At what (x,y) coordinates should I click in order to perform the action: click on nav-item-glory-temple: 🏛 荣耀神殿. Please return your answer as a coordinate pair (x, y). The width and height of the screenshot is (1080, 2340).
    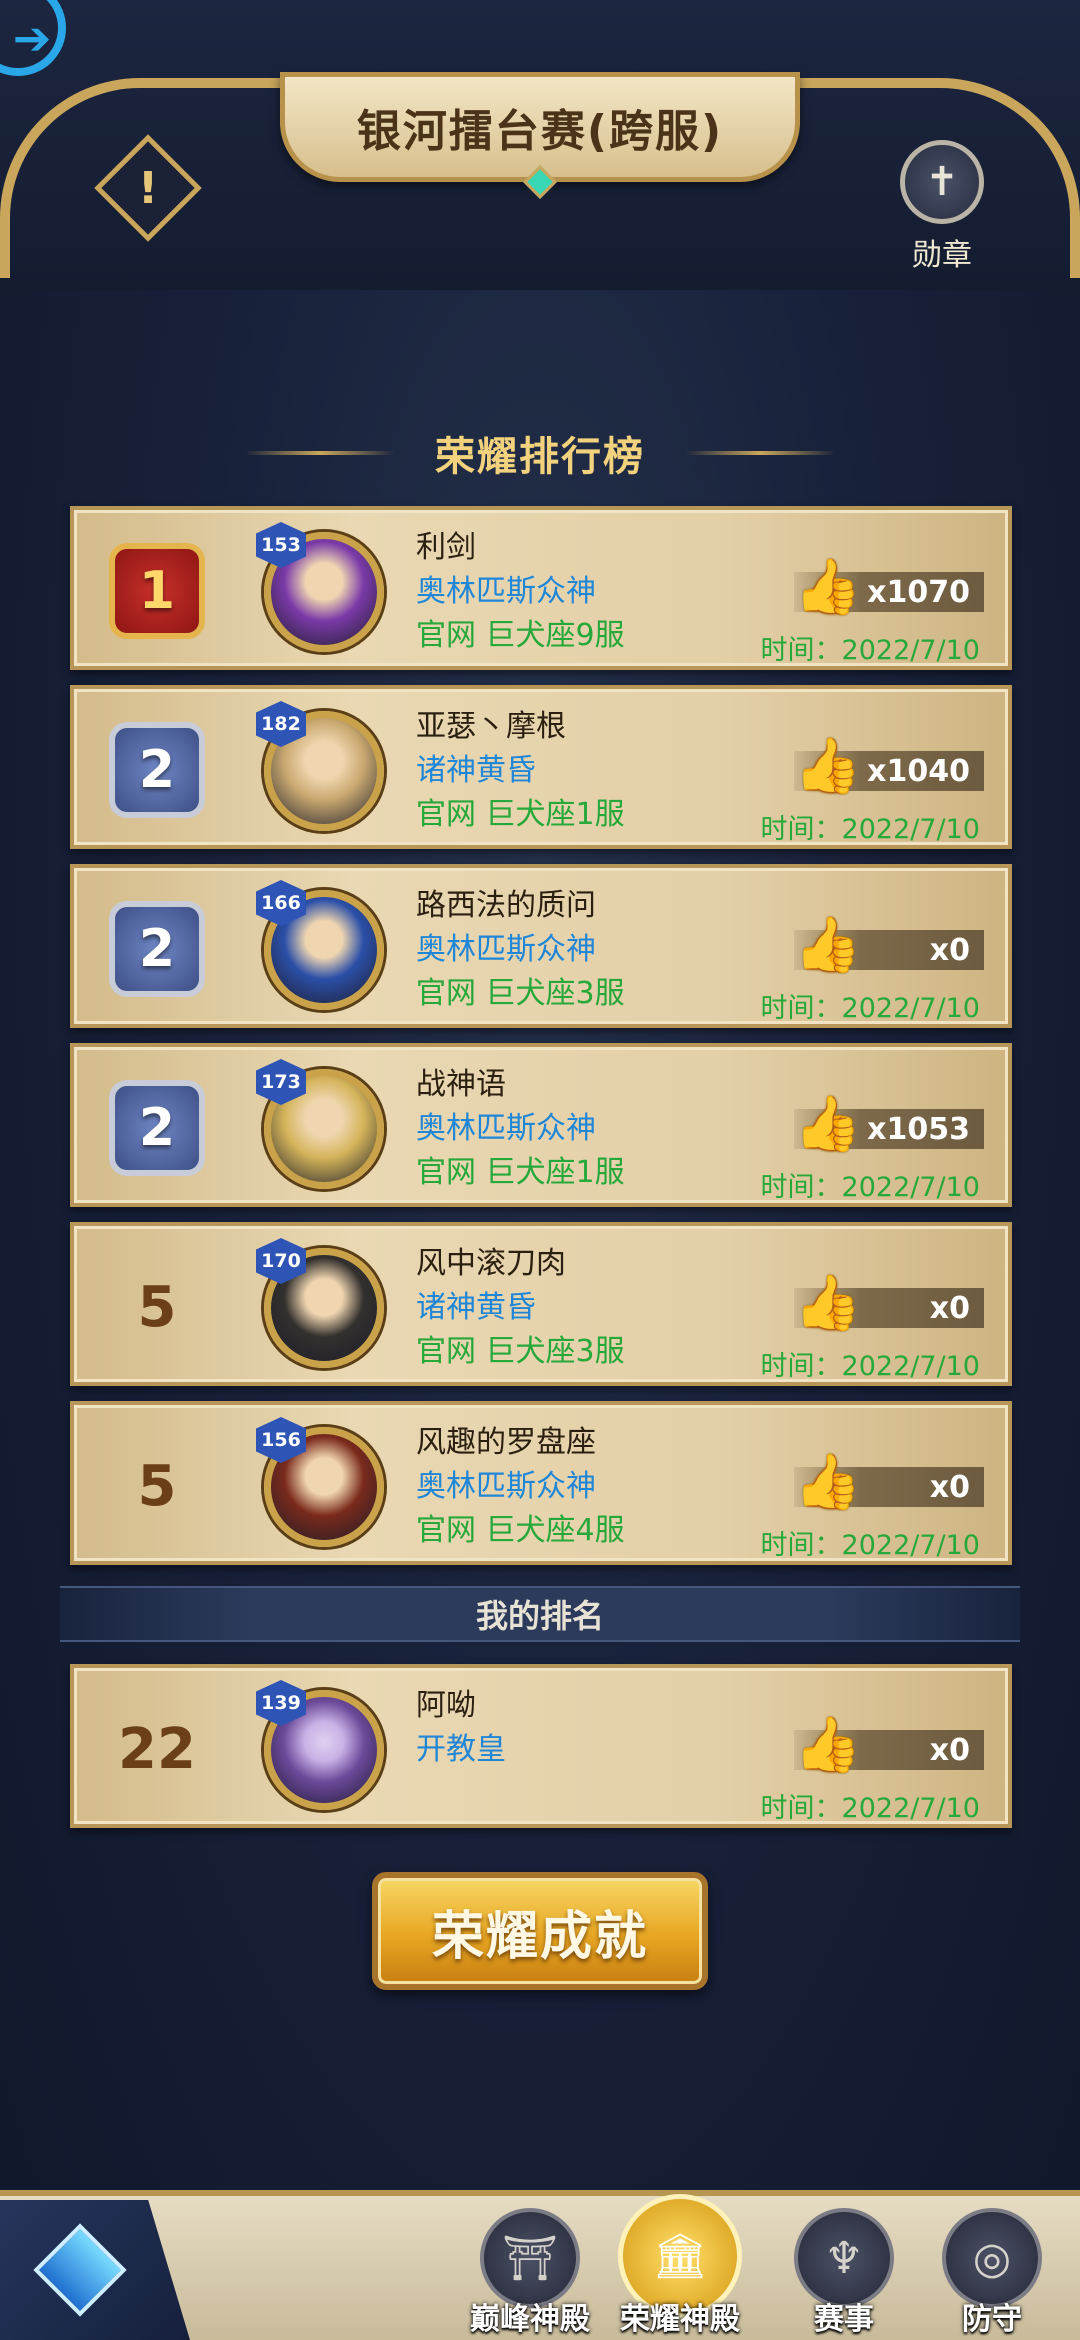
    Looking at the image, I should click on (680, 2267).